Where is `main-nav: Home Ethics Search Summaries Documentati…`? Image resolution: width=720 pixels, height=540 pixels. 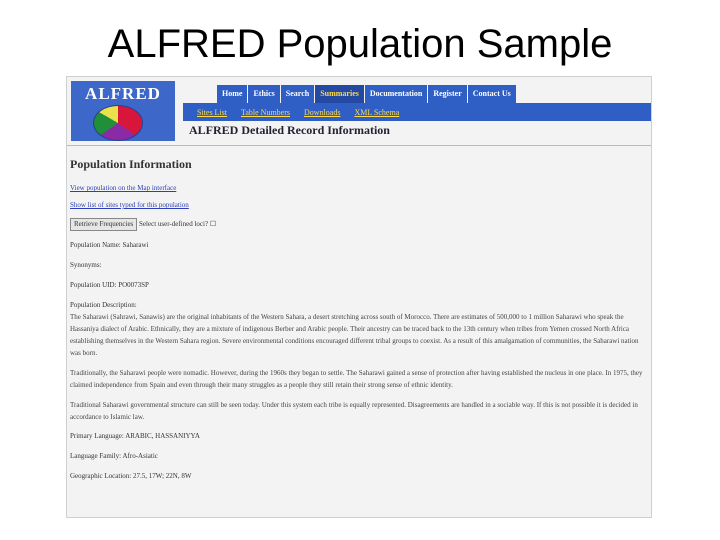 main-nav: Home Ethics Search Summaries Documentati… is located at coordinates (367, 94).